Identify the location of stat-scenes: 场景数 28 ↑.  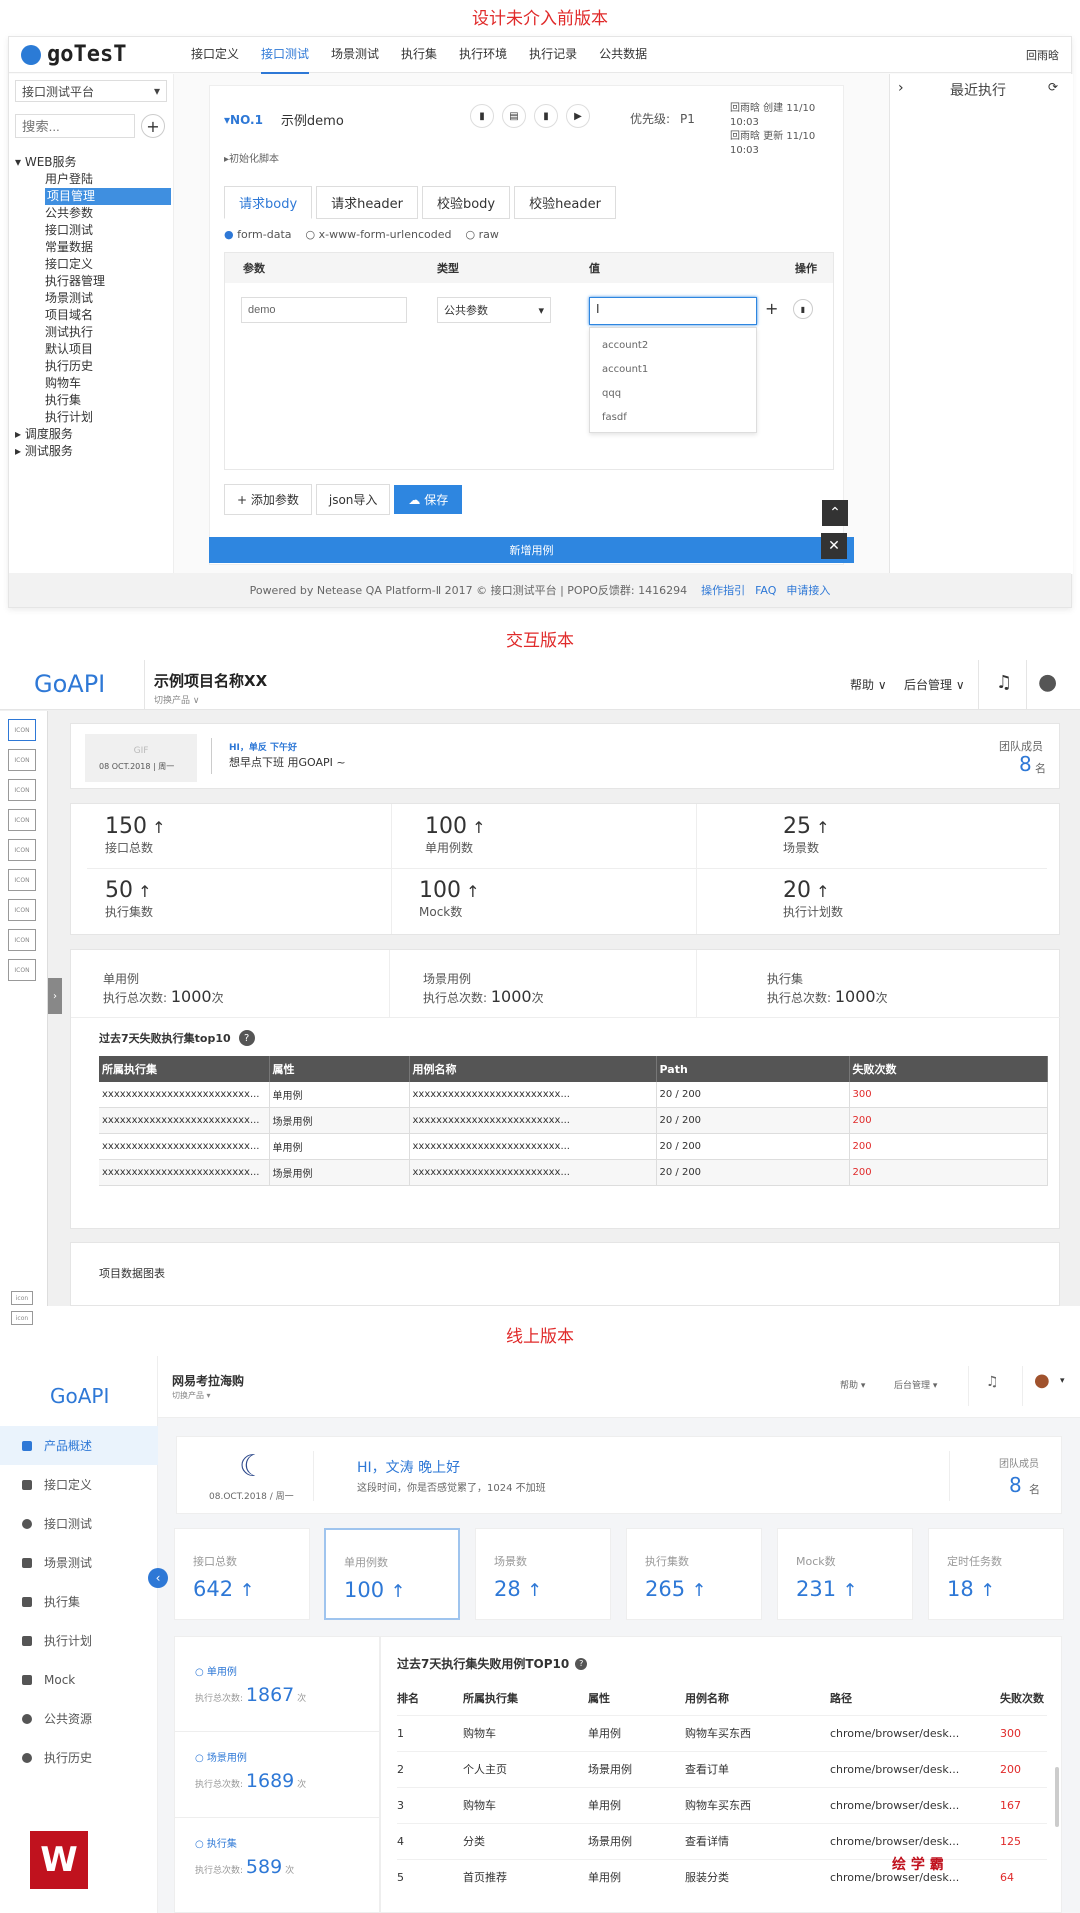
(543, 1574).